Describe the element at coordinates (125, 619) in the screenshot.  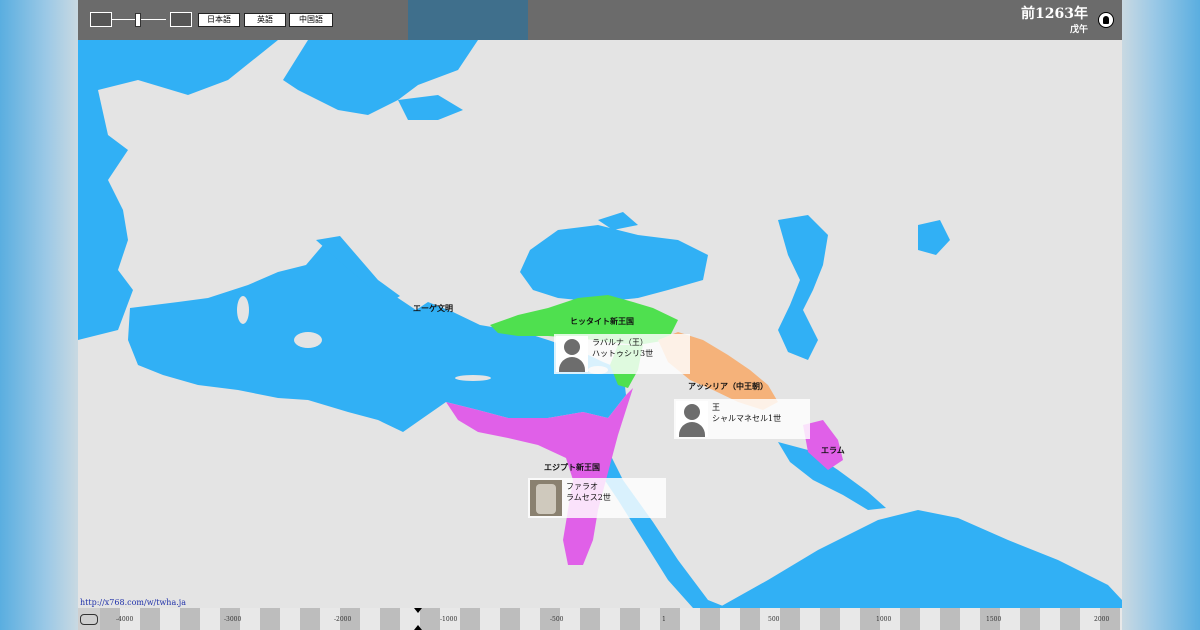
I see `timeline-tick-label: -4000` at that location.